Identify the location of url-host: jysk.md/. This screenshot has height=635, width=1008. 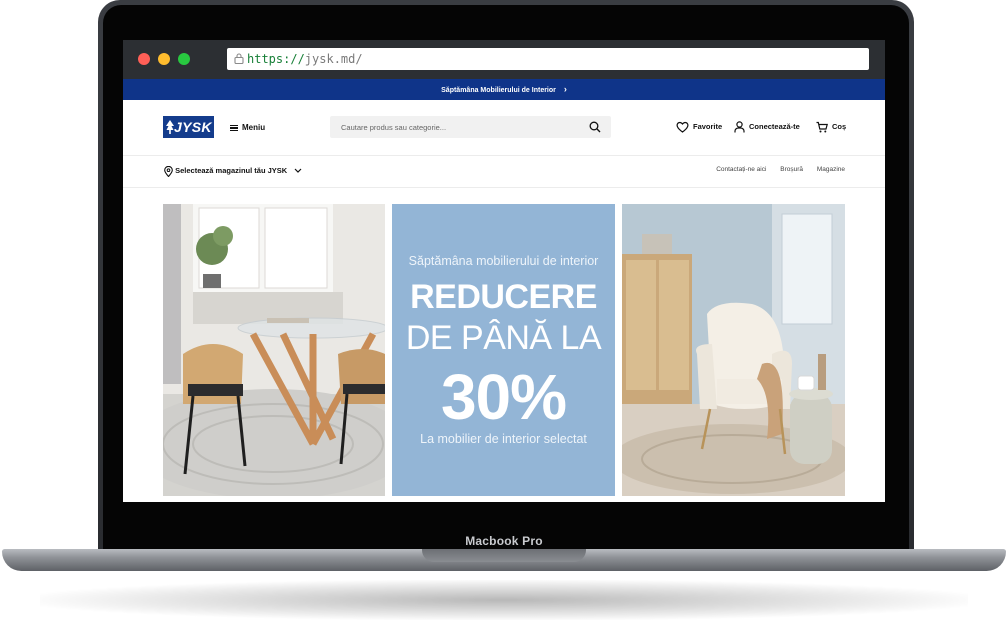
(333, 59).